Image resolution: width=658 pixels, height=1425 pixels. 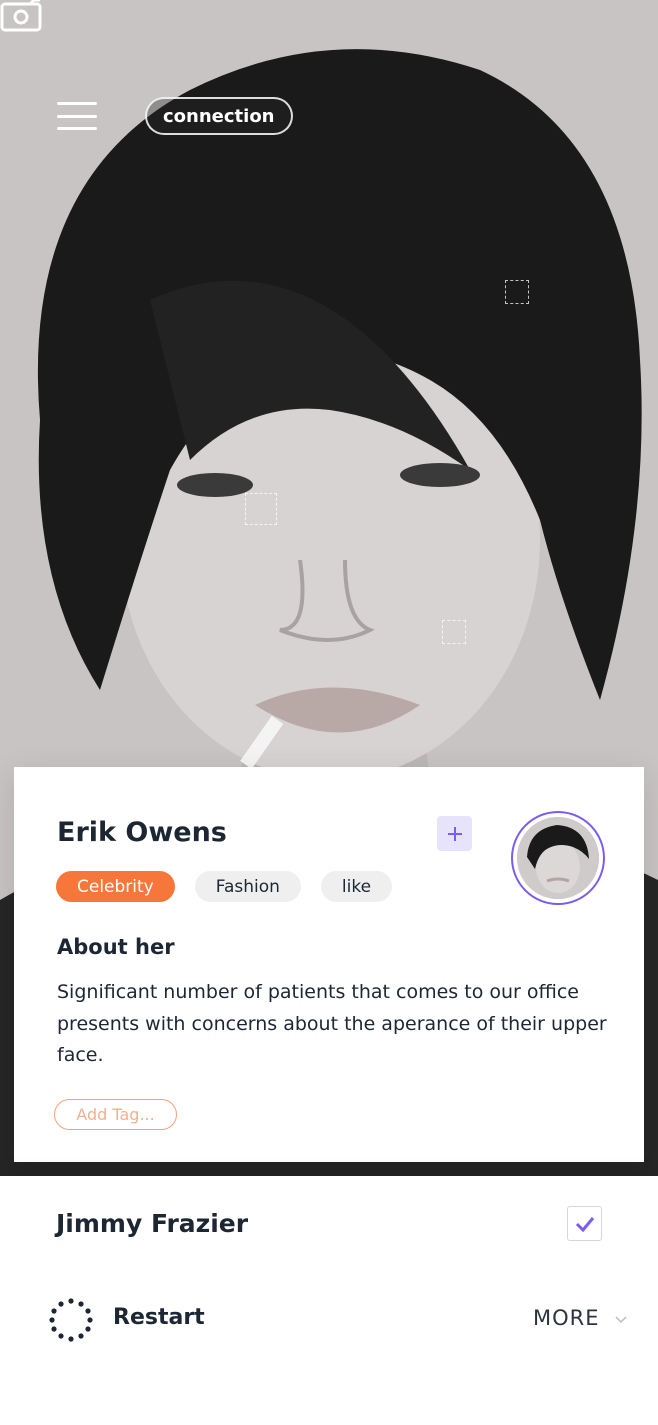 I want to click on bottom-bar: Restart MORE, so click(x=329, y=1348).